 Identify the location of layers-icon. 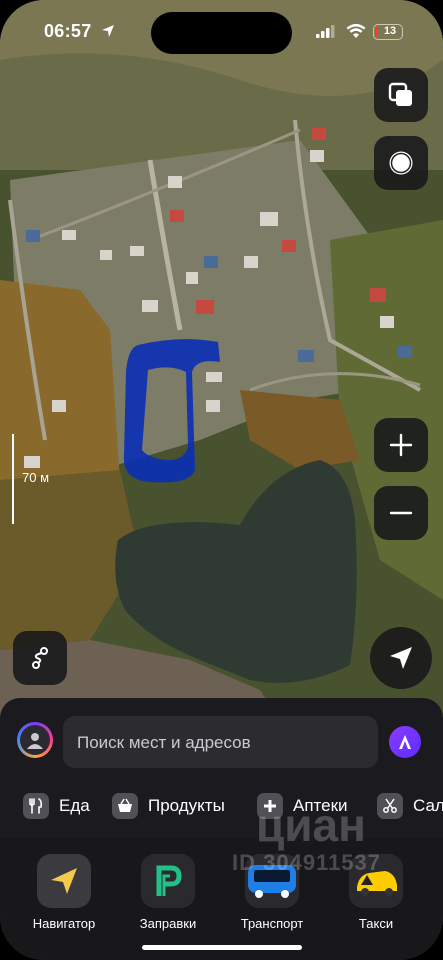
(400, 94).